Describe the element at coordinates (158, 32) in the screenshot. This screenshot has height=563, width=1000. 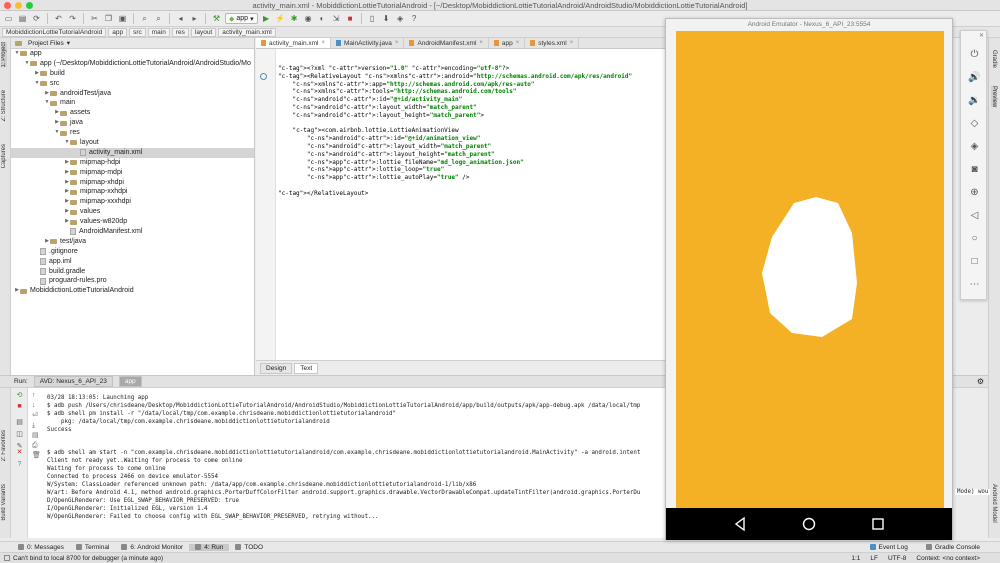
I see `breadcrumb-item: main` at that location.